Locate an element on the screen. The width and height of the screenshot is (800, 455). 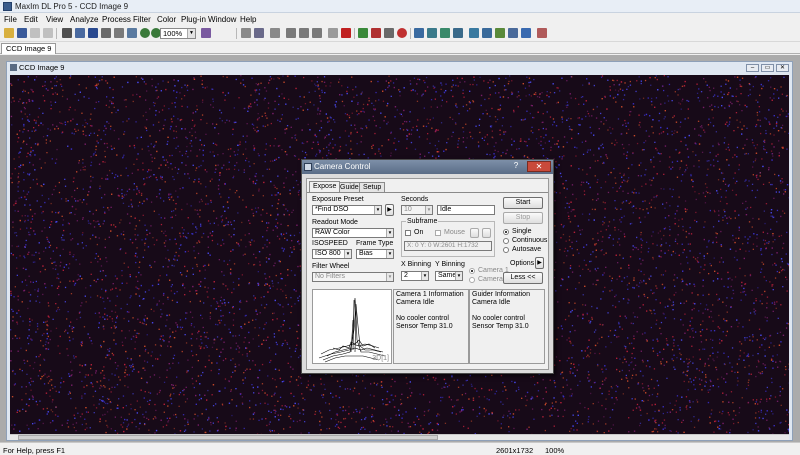
menu-view: View is located at coordinates (54, 19).